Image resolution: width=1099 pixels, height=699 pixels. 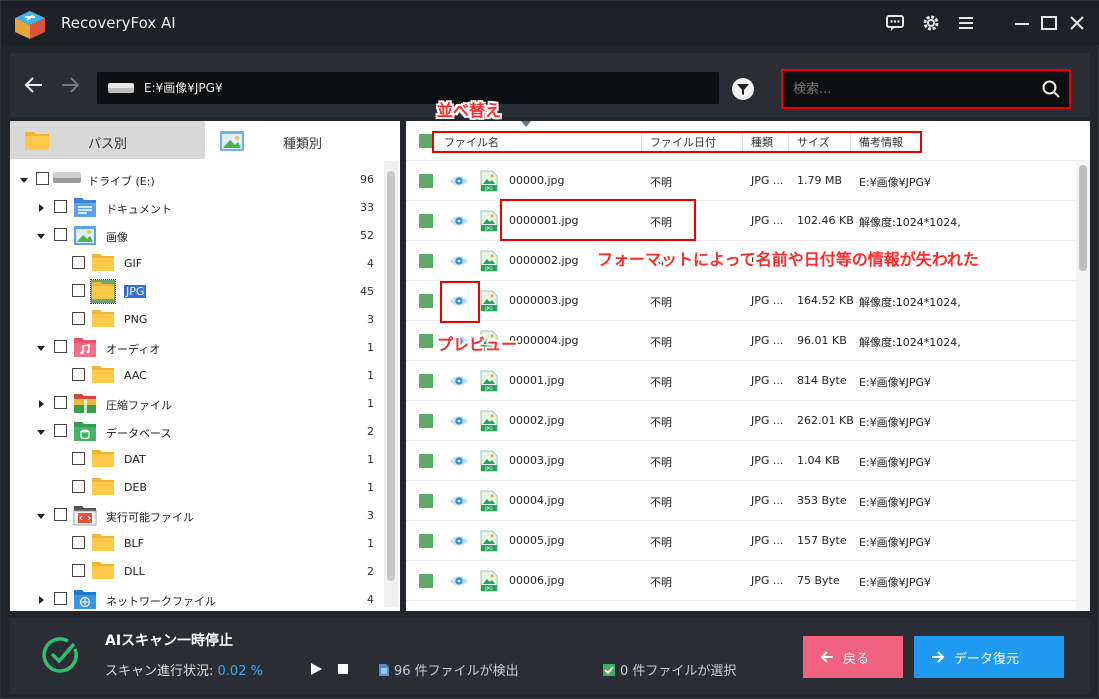 What do you see at coordinates (471, 142) in the screenshot?
I see `column-name: ファイル名` at bounding box center [471, 142].